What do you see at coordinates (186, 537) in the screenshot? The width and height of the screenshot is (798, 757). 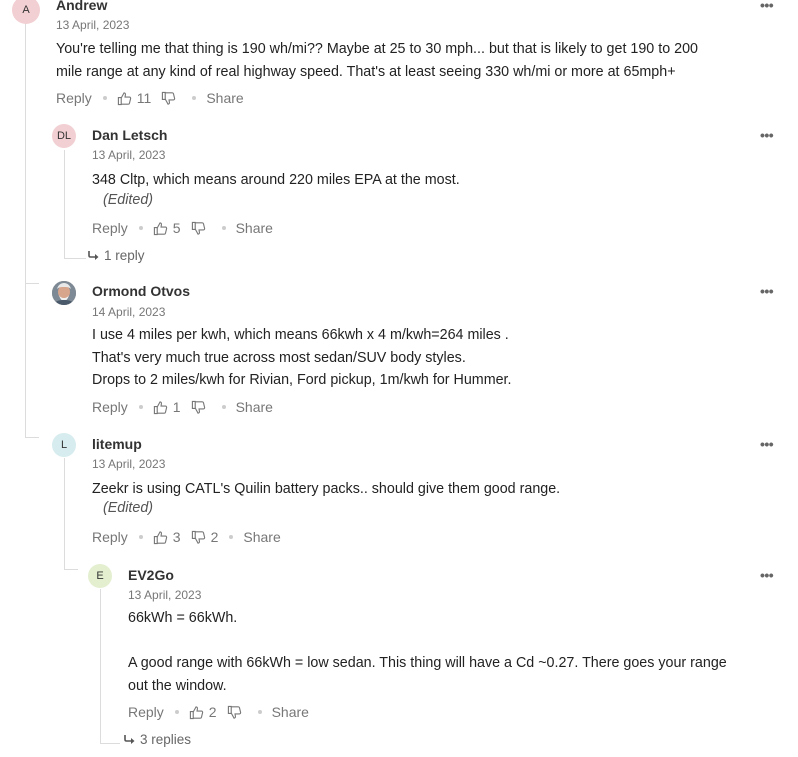 I see `comment-actions: Reply 3 2 Share` at bounding box center [186, 537].